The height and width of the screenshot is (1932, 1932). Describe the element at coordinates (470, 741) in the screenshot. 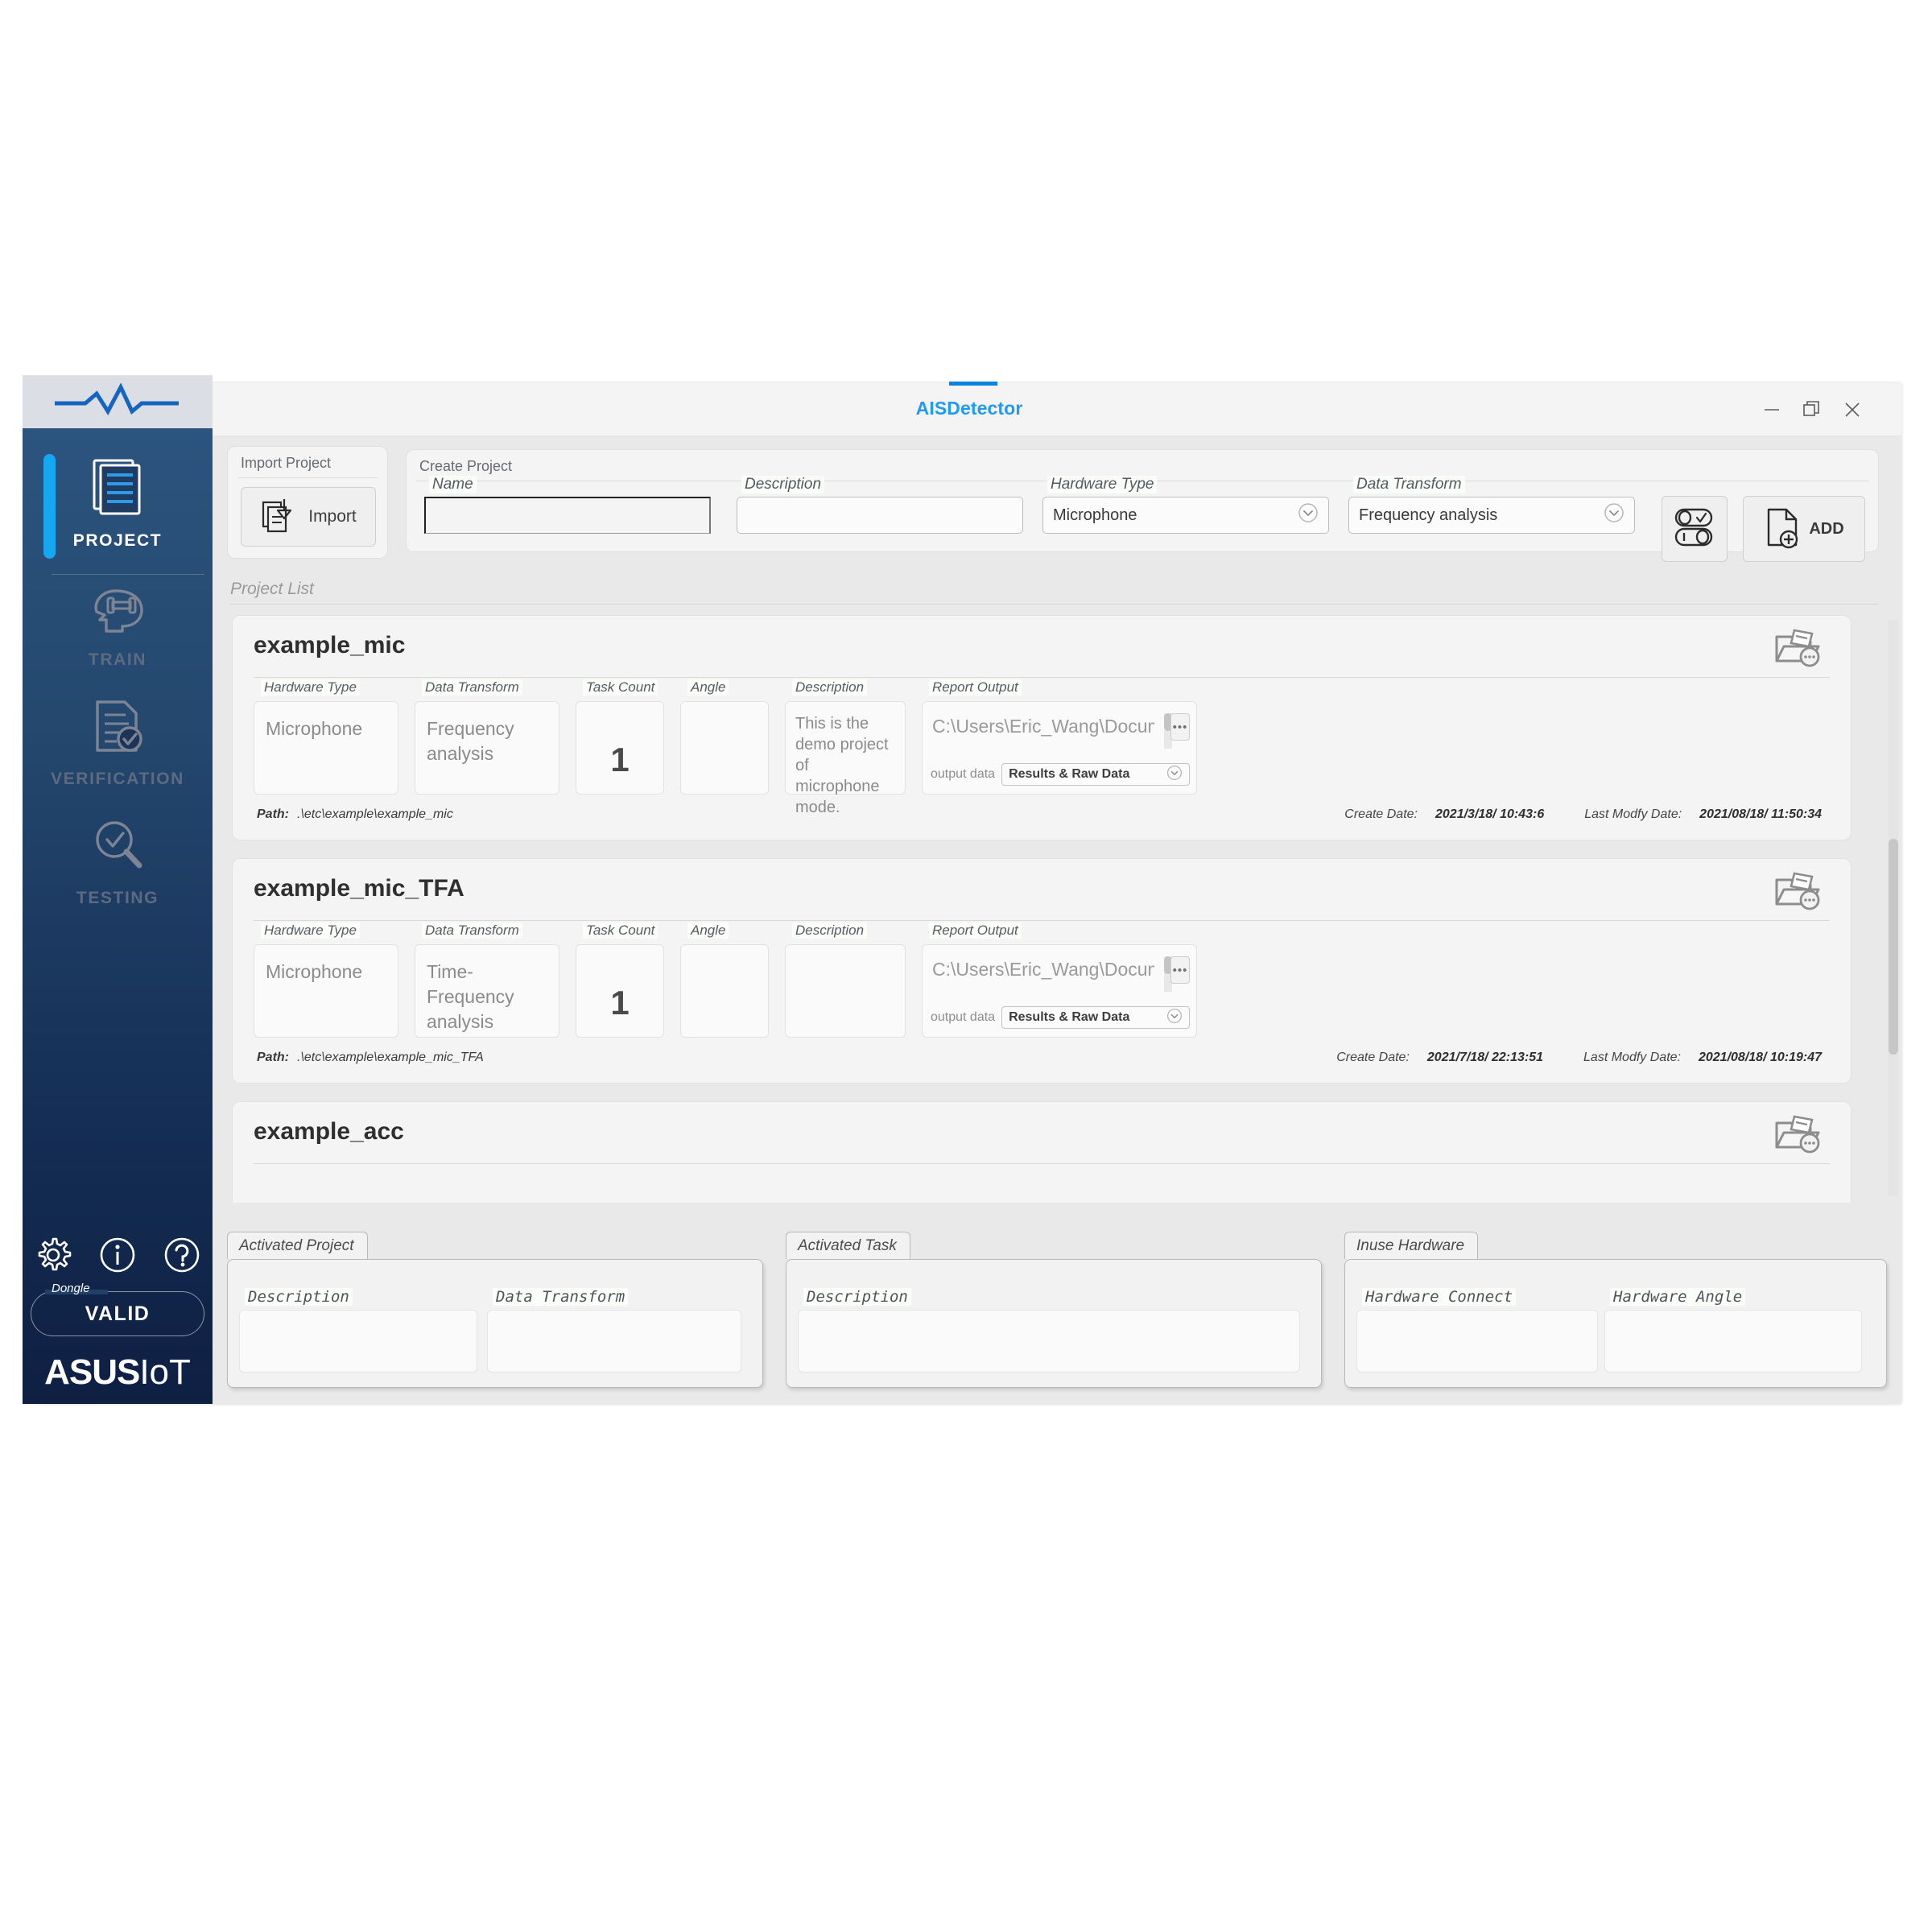

I see `cell-value: Frequency analysis` at that location.